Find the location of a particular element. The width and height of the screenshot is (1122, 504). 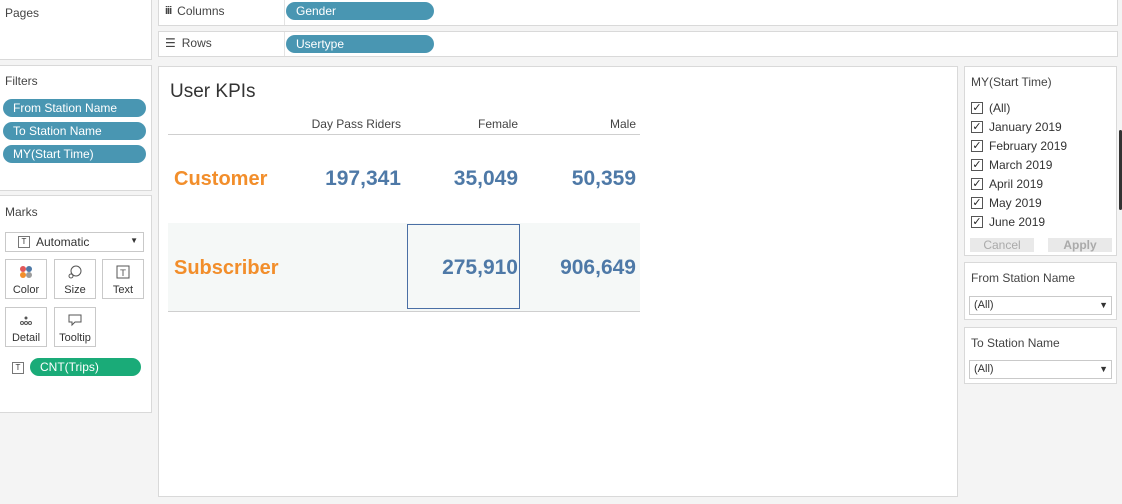

from-station-dropdown: (All) ▼ is located at coordinates (1040, 305).